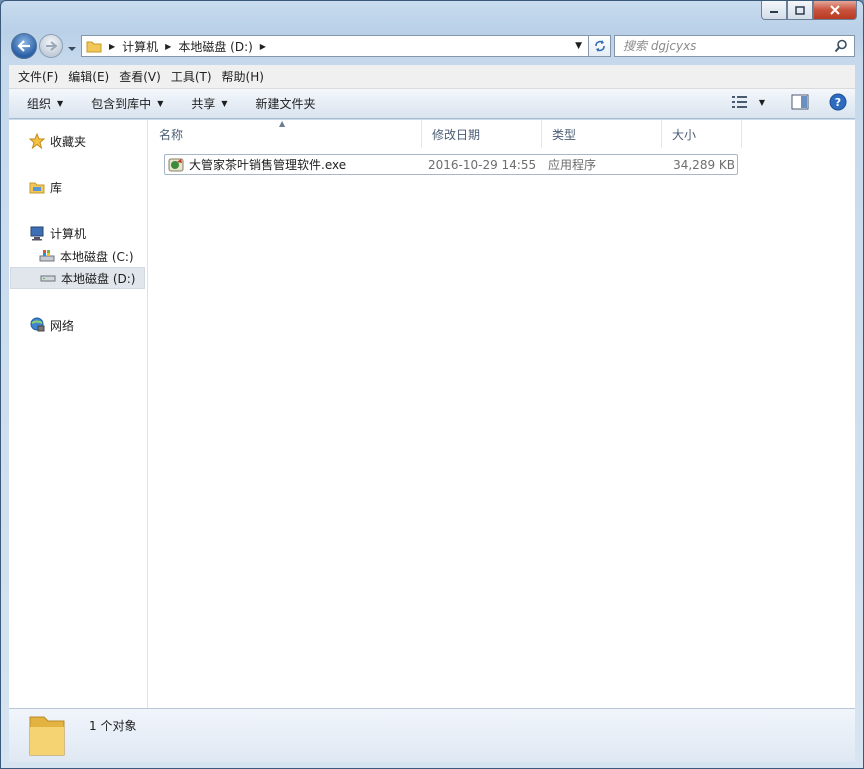 Image resolution: width=864 pixels, height=769 pixels. I want to click on navigation-pane: 收藏夹 库 计算机 本地磁盘 (C:) 本地磁盘 (D:) 网络, so click(78, 414).